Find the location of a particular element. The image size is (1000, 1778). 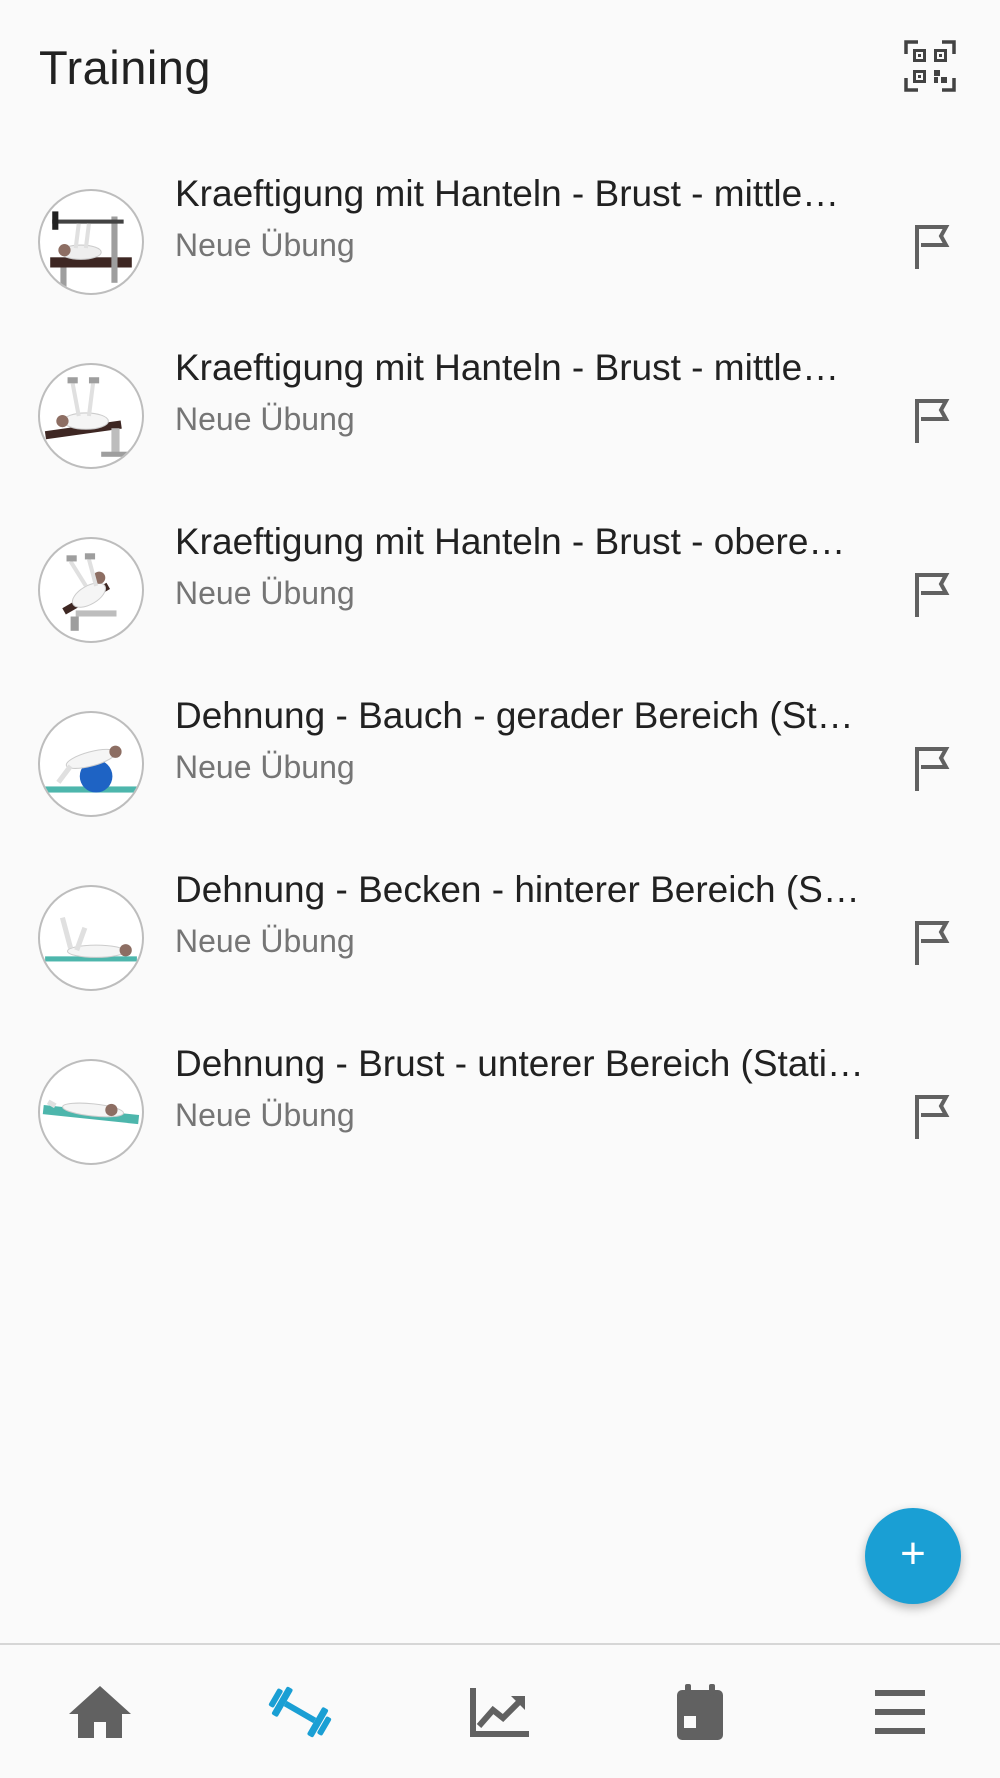

nav-item-training is located at coordinates (300, 1712).